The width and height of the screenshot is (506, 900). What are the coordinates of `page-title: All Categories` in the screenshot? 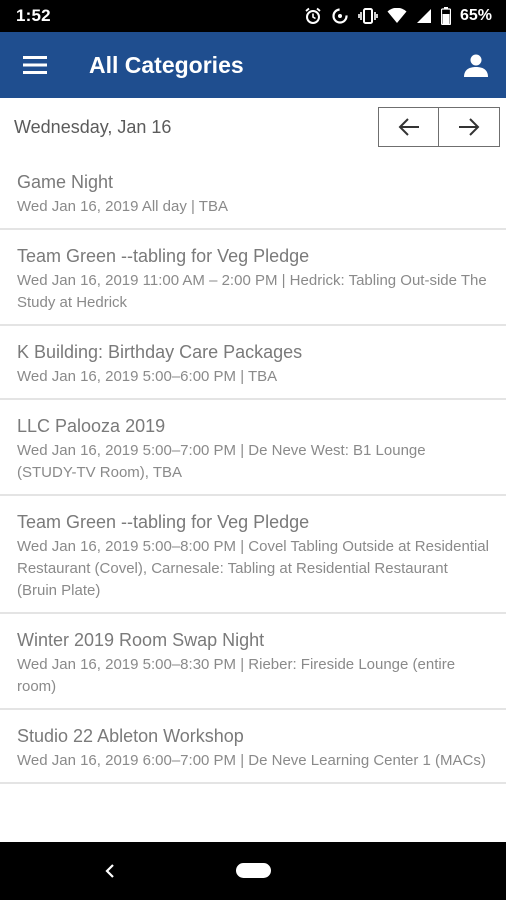 It's located at (166, 64).